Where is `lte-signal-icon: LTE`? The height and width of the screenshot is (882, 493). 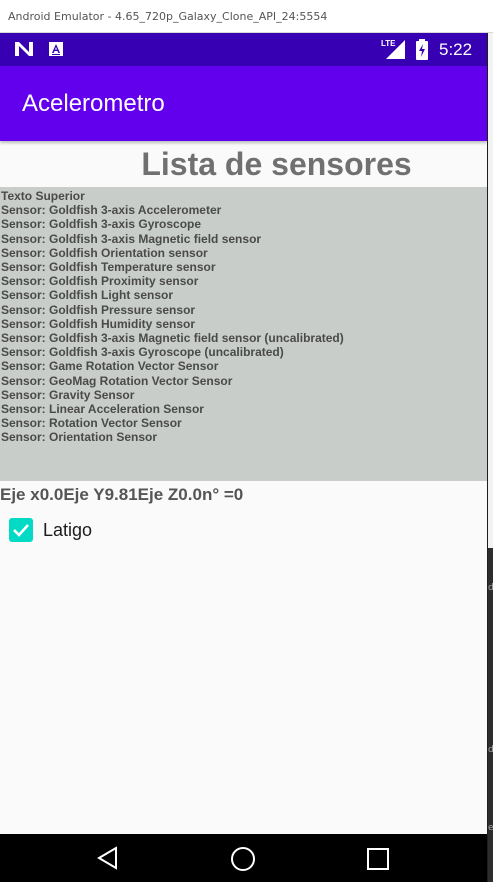 lte-signal-icon: LTE is located at coordinates (394, 51).